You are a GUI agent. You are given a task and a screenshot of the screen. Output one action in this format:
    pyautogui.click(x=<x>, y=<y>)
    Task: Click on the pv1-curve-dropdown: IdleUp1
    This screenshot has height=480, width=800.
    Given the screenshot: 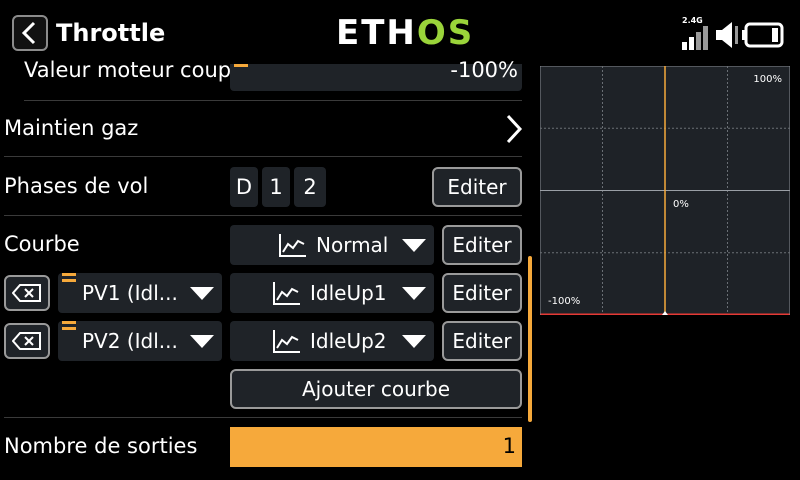 What is the action you would take?
    pyautogui.click(x=332, y=293)
    